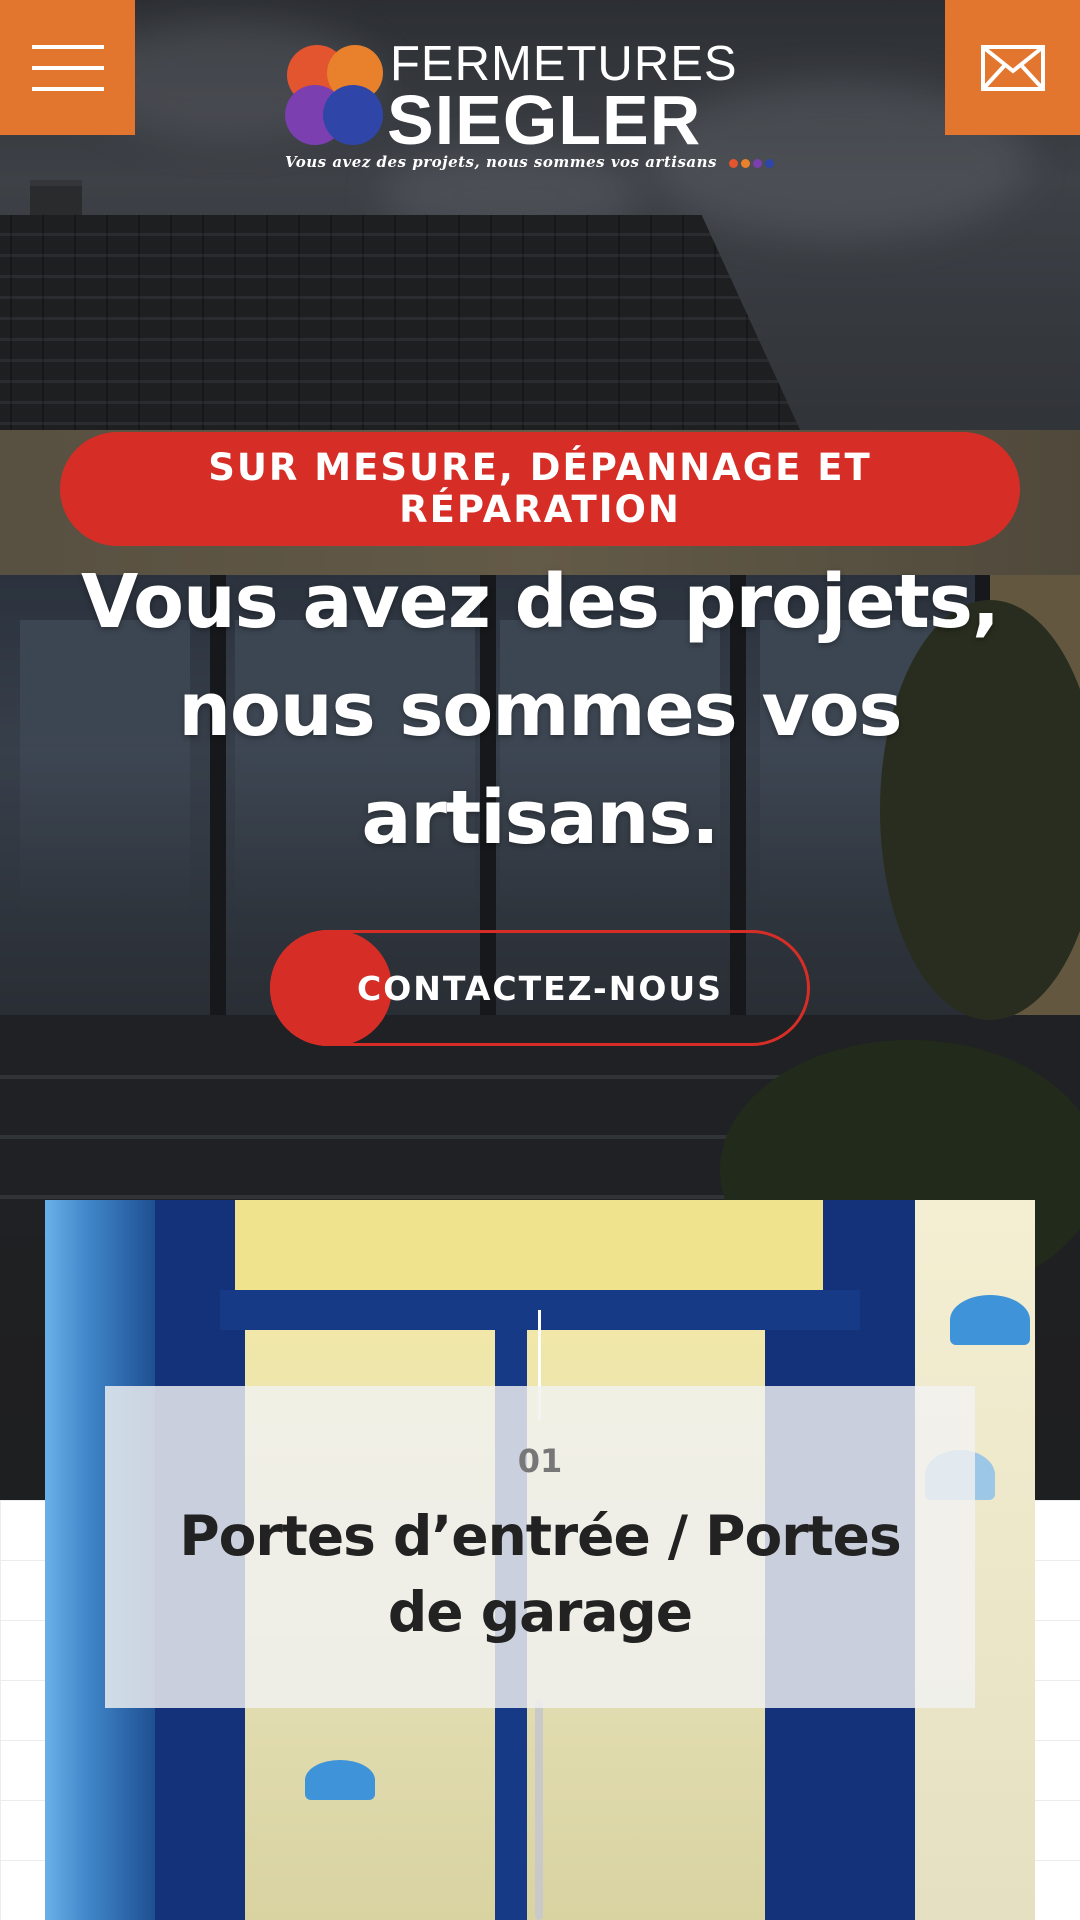 The width and height of the screenshot is (1080, 1920). I want to click on service-badge-label: SUR MESURE, DÉPANNAGE ET RÉPARATION, so click(540, 488).